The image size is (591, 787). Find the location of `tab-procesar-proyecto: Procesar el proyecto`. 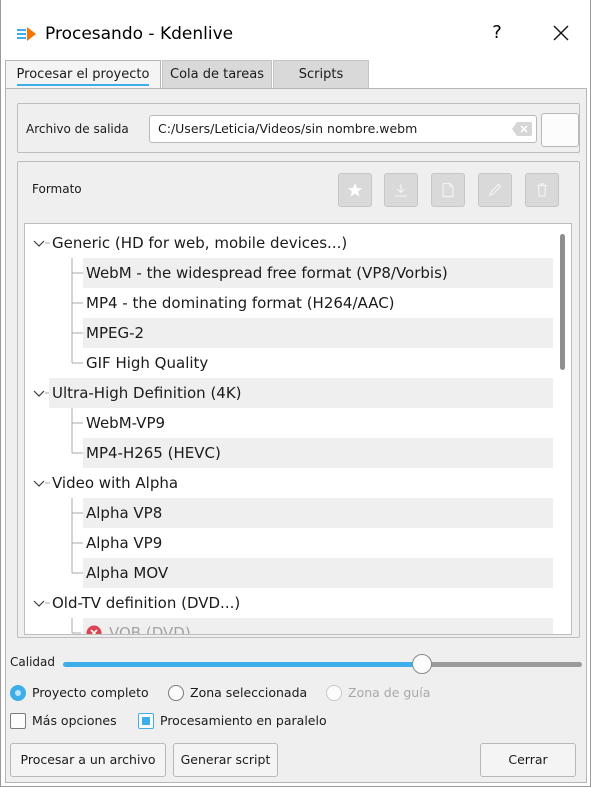

tab-procesar-proyecto: Procesar el proyecto is located at coordinates (83, 74).